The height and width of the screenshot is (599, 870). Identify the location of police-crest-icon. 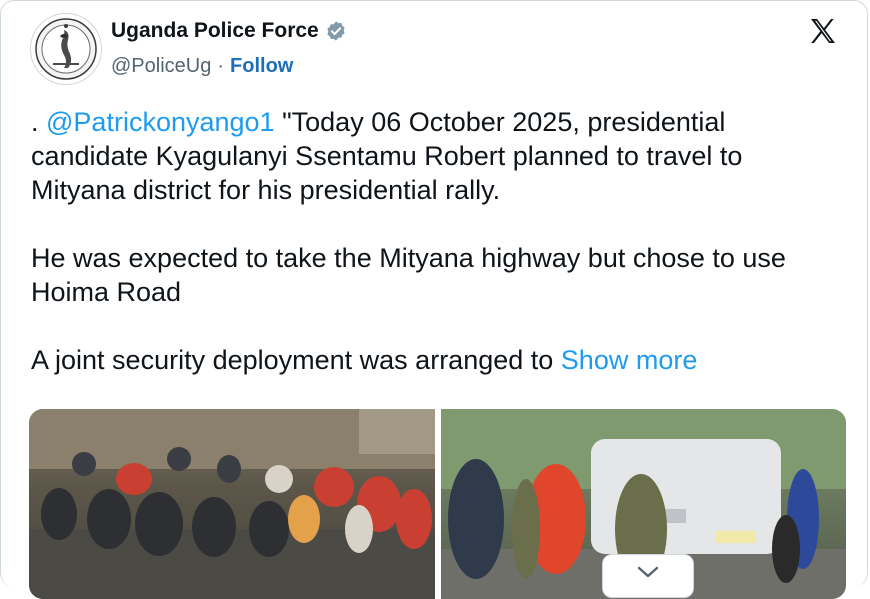
(66, 49).